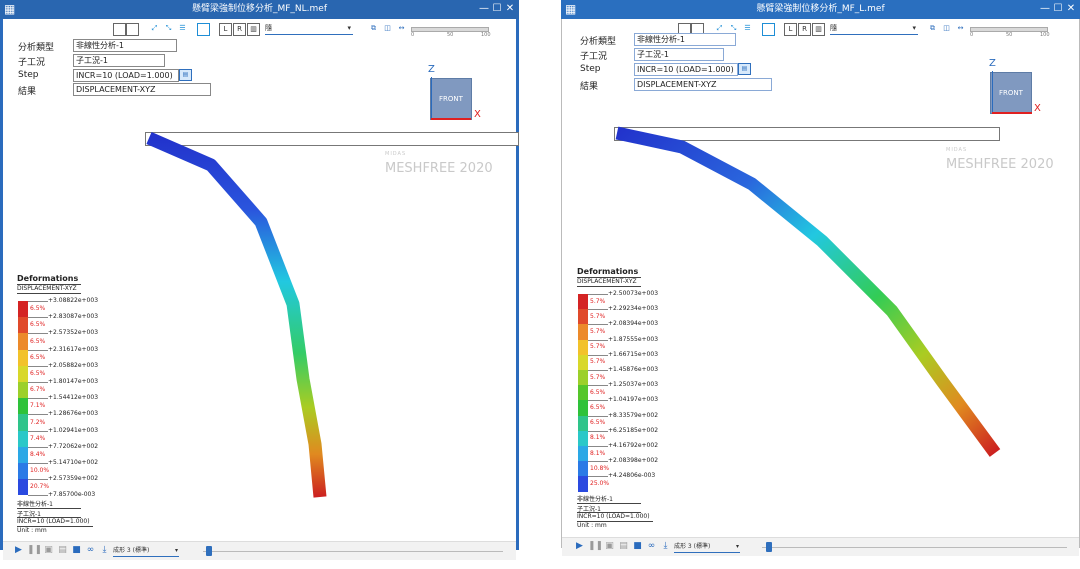  Describe the element at coordinates (73, 317) in the screenshot. I see `legend-value: +2.83087e+003` at that location.